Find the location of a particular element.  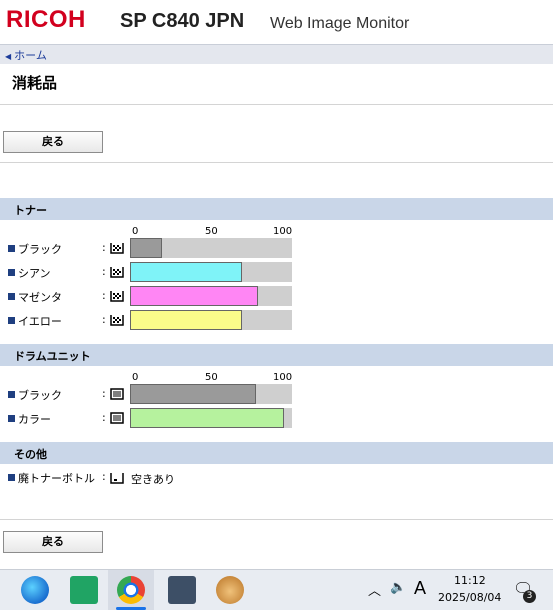

toner-label: シアン is located at coordinates (34, 273).